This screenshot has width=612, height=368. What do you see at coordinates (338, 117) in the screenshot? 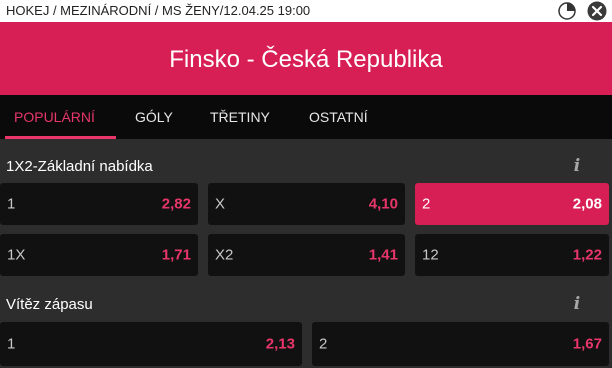
I see `tab-ostatni: OSTATNÍ` at bounding box center [338, 117].